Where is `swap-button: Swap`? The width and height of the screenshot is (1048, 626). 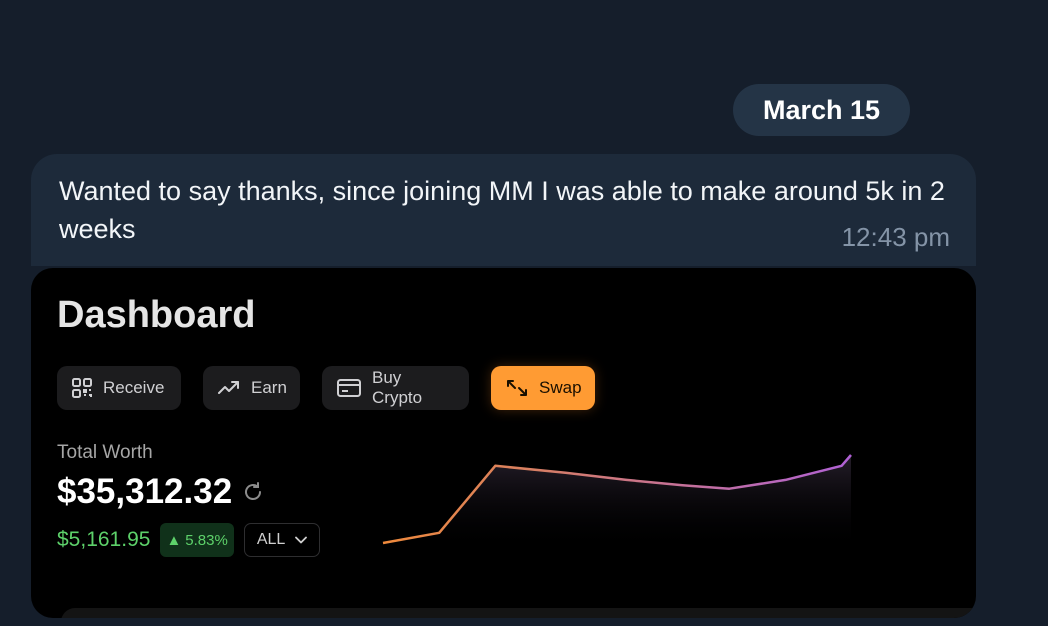 swap-button: Swap is located at coordinates (543, 388).